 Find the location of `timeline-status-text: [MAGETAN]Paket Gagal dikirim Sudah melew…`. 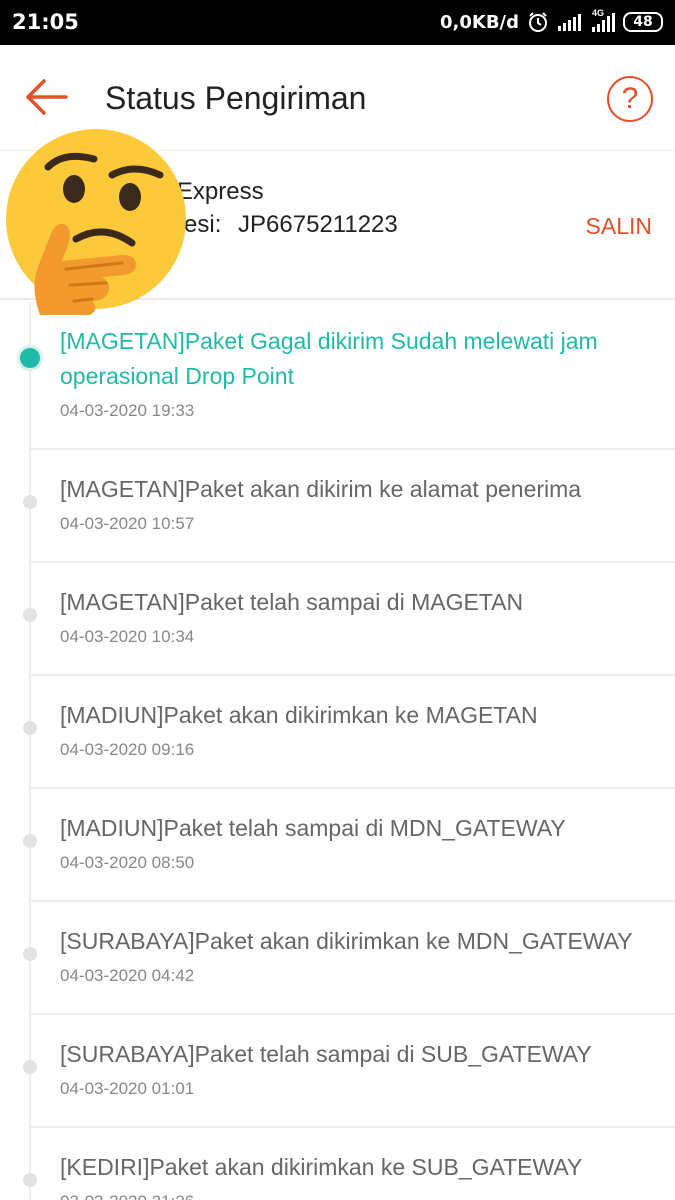

timeline-status-text: [MAGETAN]Paket Gagal dikirim Sudah melew… is located at coordinates (329, 358).